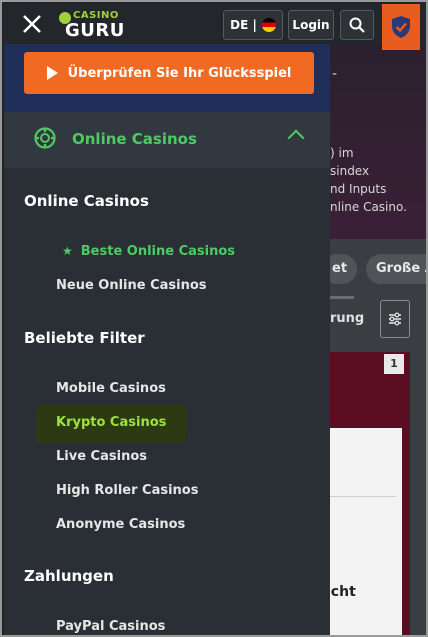 This screenshot has width=428, height=637. What do you see at coordinates (52, 73) in the screenshot?
I see `play-icon` at bounding box center [52, 73].